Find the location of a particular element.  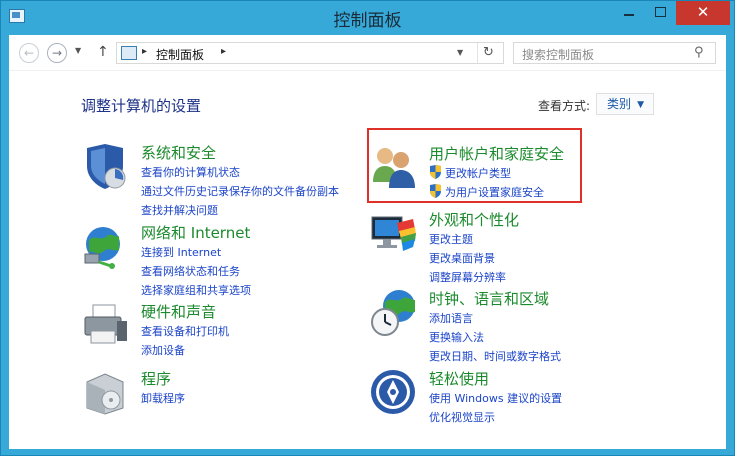

up-button: ↑ is located at coordinates (103, 52).